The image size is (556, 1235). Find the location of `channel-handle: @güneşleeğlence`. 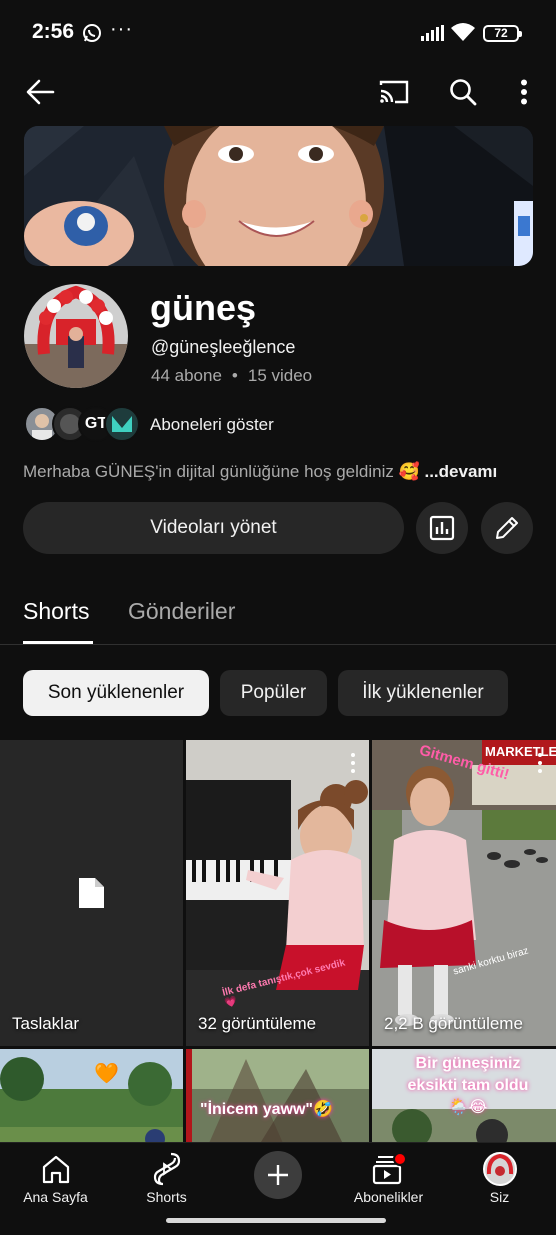

channel-handle: @güneşleeğlence is located at coordinates (223, 347).